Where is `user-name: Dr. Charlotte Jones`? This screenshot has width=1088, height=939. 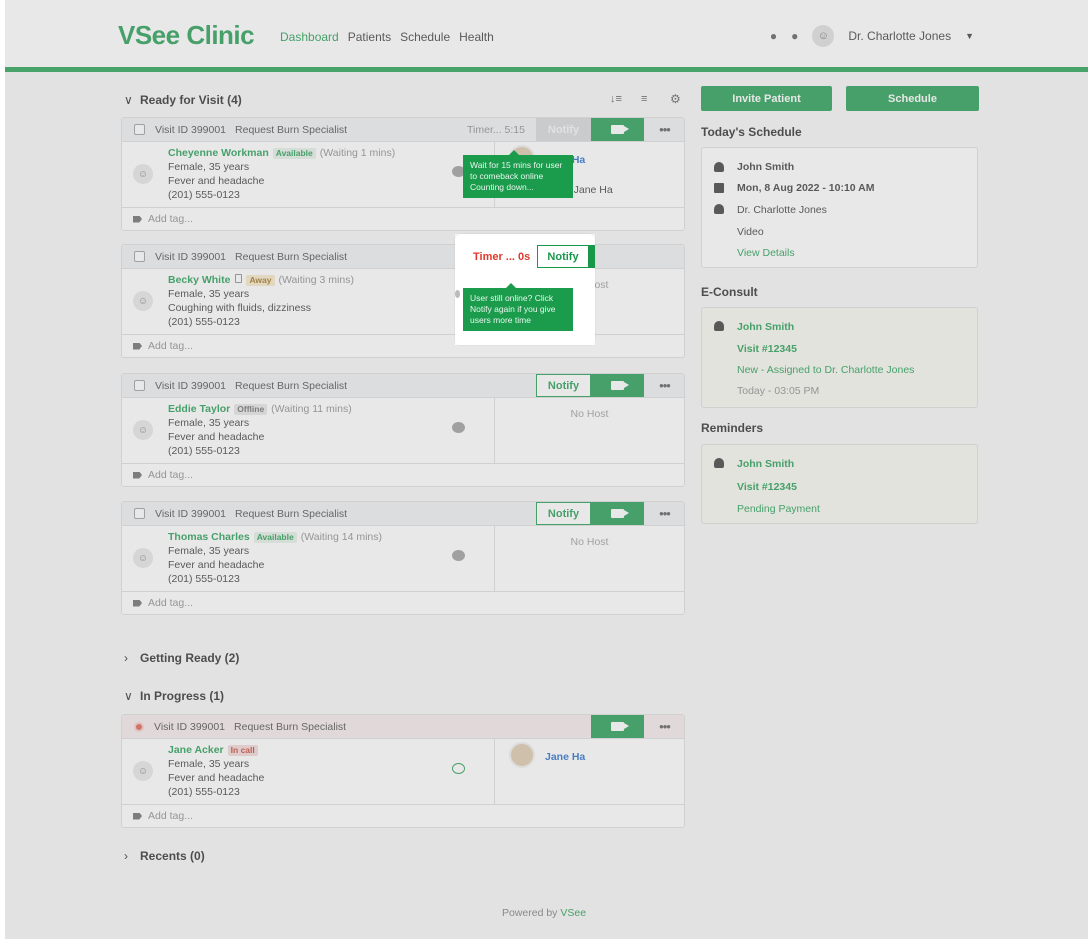
user-name: Dr. Charlotte Jones is located at coordinates (899, 36).